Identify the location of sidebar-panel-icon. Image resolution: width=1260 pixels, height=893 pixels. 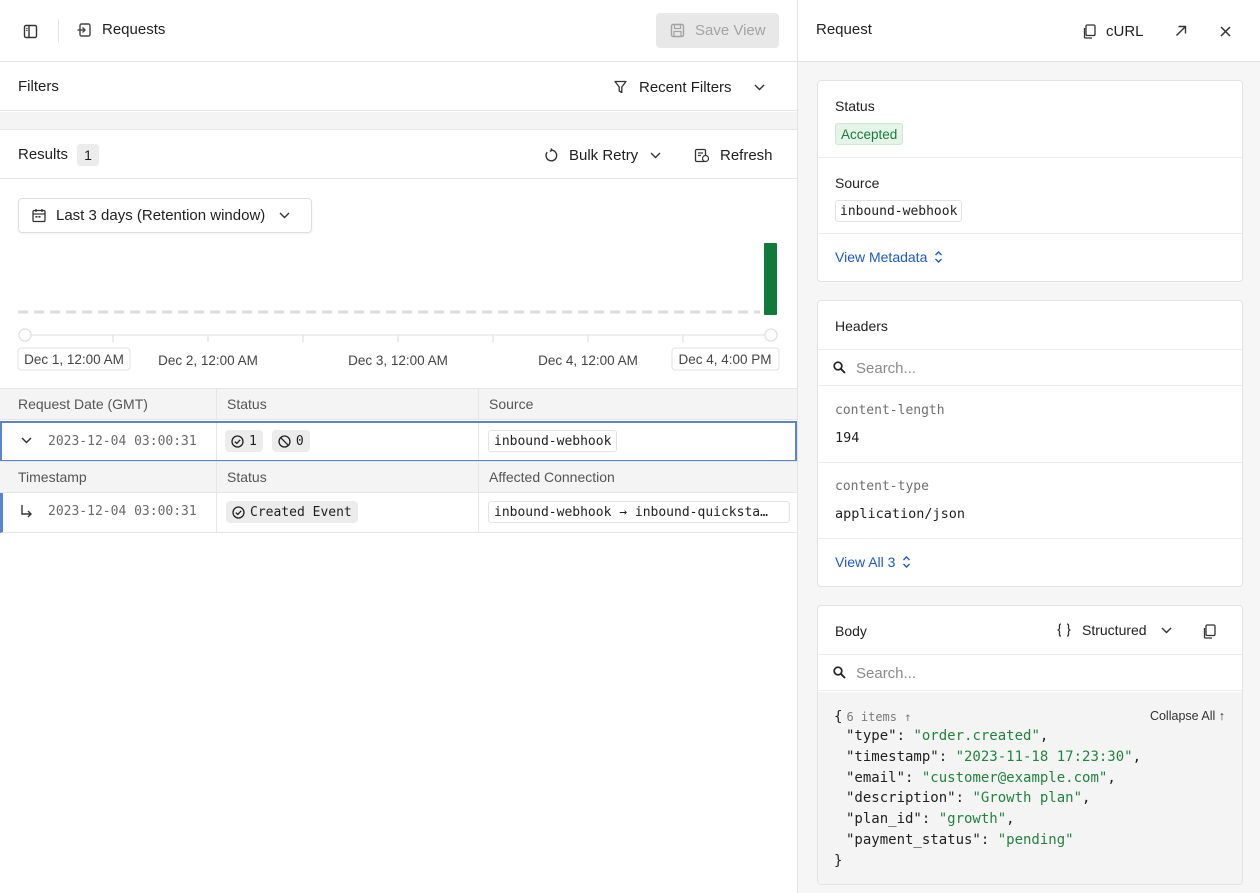
(30, 31).